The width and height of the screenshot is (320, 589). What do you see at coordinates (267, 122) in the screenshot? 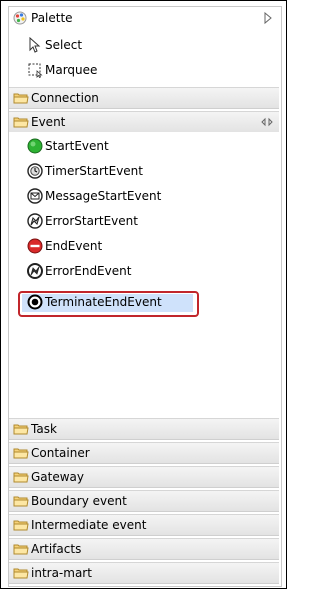
I see `pin-icon` at bounding box center [267, 122].